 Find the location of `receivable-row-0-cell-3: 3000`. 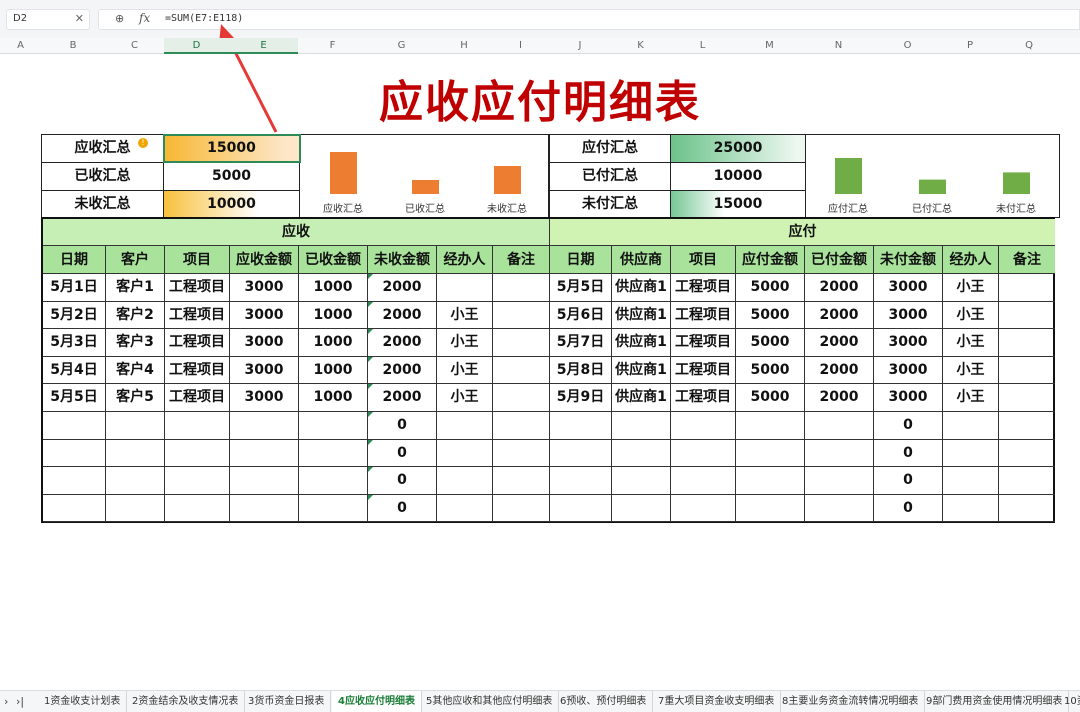

receivable-row-0-cell-3: 3000 is located at coordinates (264, 288).